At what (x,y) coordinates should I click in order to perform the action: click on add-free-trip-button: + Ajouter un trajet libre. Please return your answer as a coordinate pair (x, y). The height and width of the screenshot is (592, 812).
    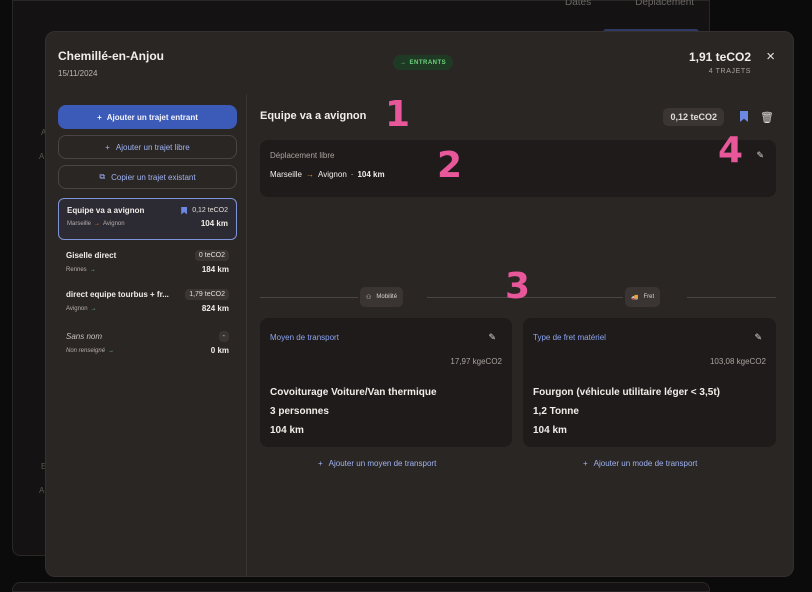
    Looking at the image, I should click on (147, 147).